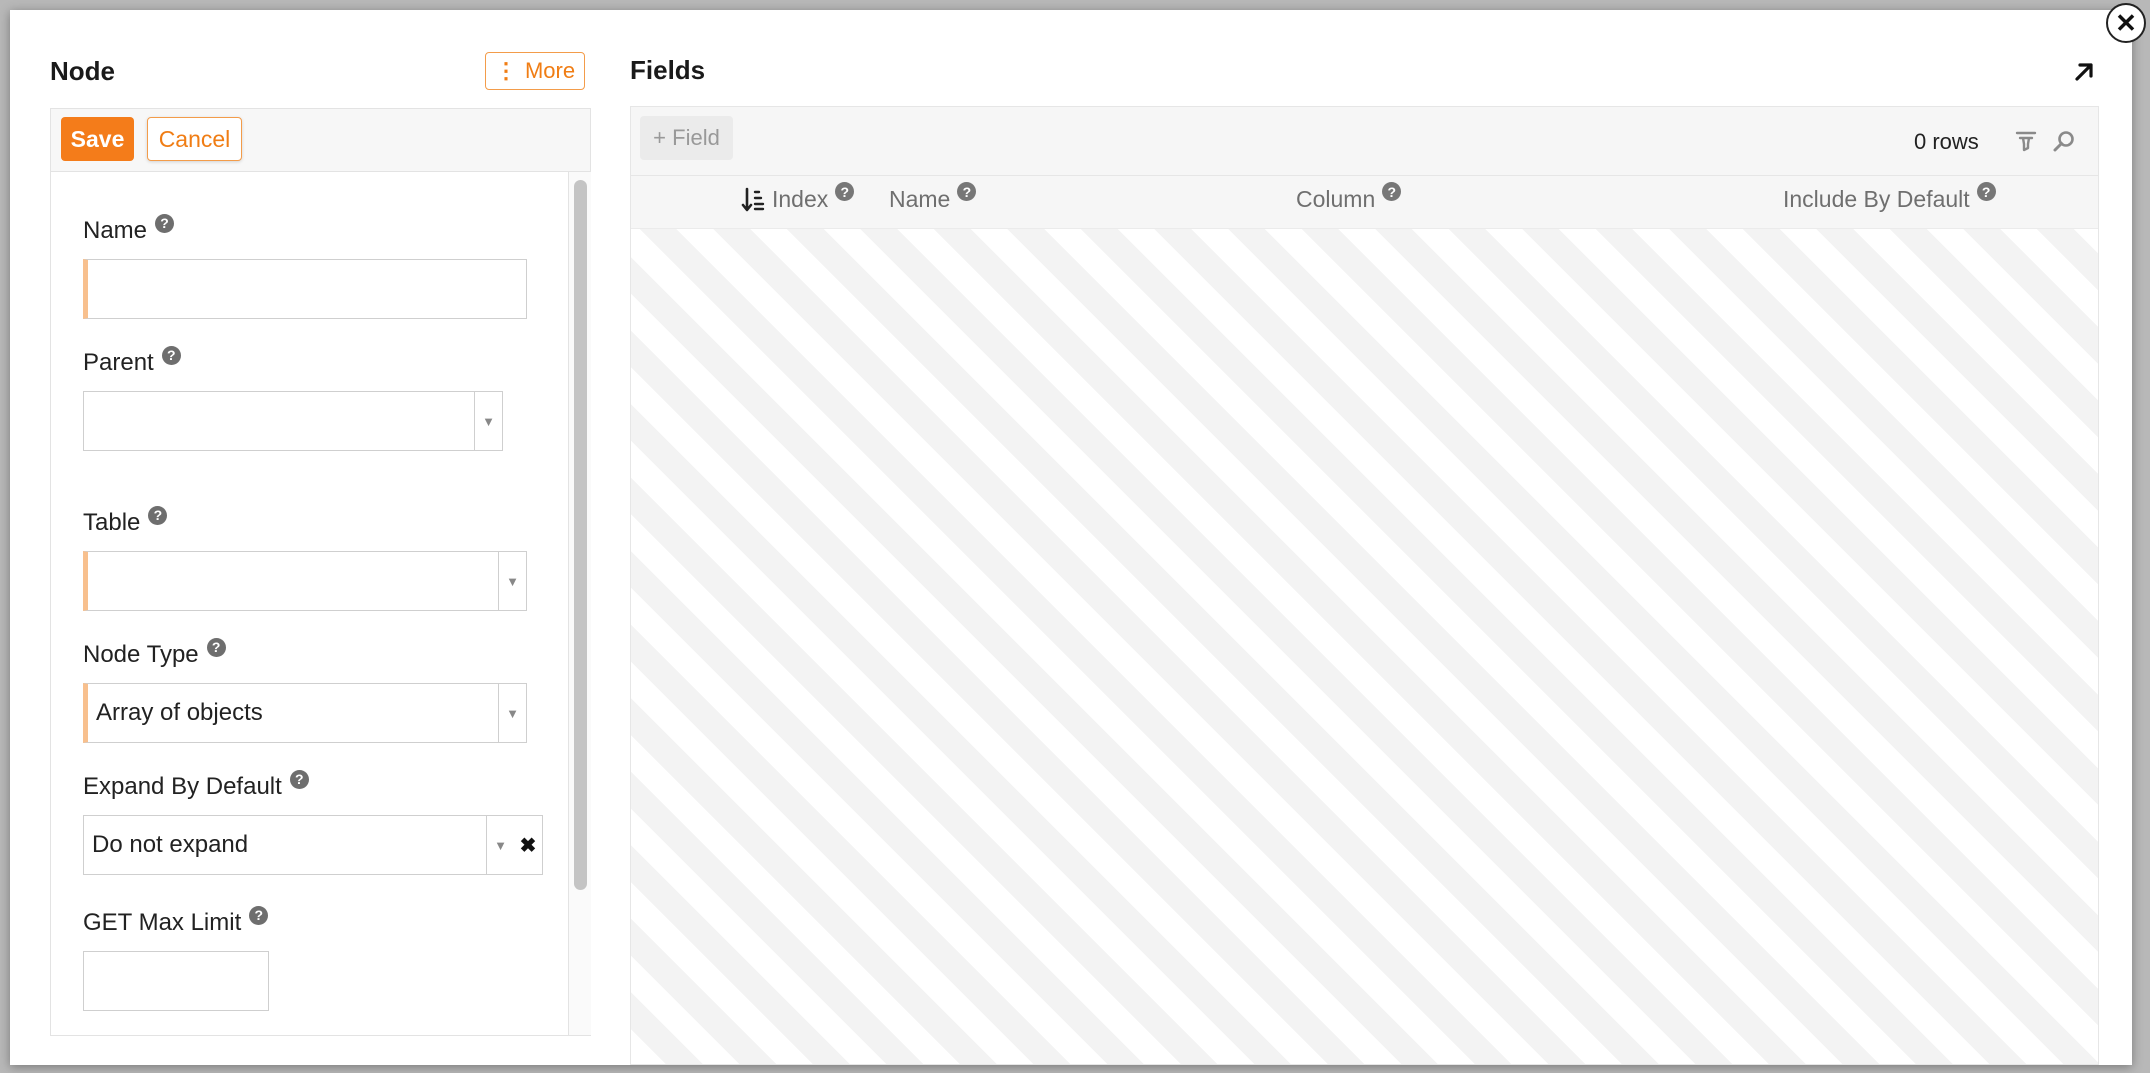 The width and height of the screenshot is (2150, 1073). What do you see at coordinates (182, 786) in the screenshot?
I see `expand-by-default-label-text: Expand By Default` at bounding box center [182, 786].